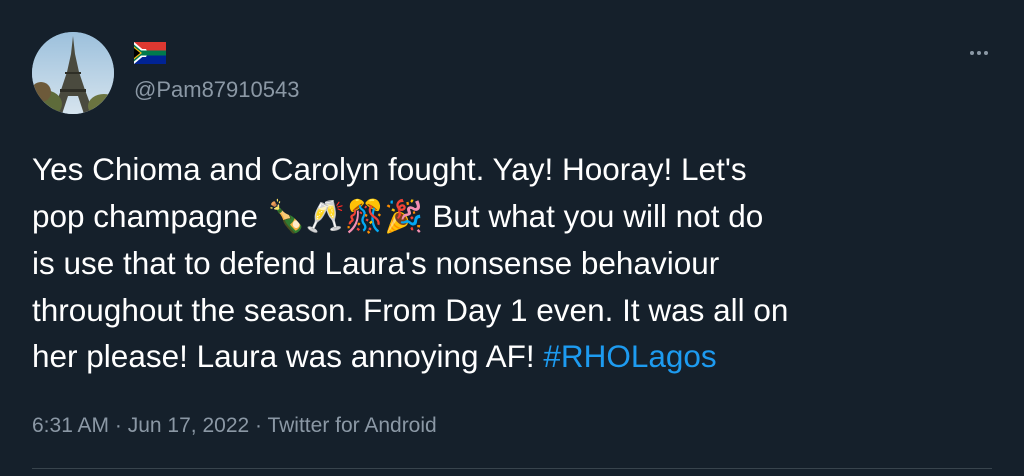 The width and height of the screenshot is (1024, 476). Describe the element at coordinates (216, 90) in the screenshot. I see `user-handle: @Pam87910543` at that location.